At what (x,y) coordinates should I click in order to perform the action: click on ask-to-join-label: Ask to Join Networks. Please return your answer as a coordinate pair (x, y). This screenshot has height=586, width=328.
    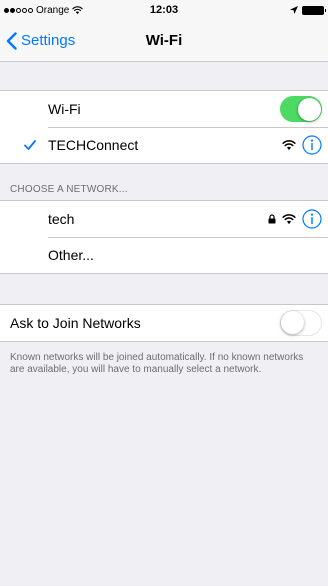
    Looking at the image, I should click on (75, 323).